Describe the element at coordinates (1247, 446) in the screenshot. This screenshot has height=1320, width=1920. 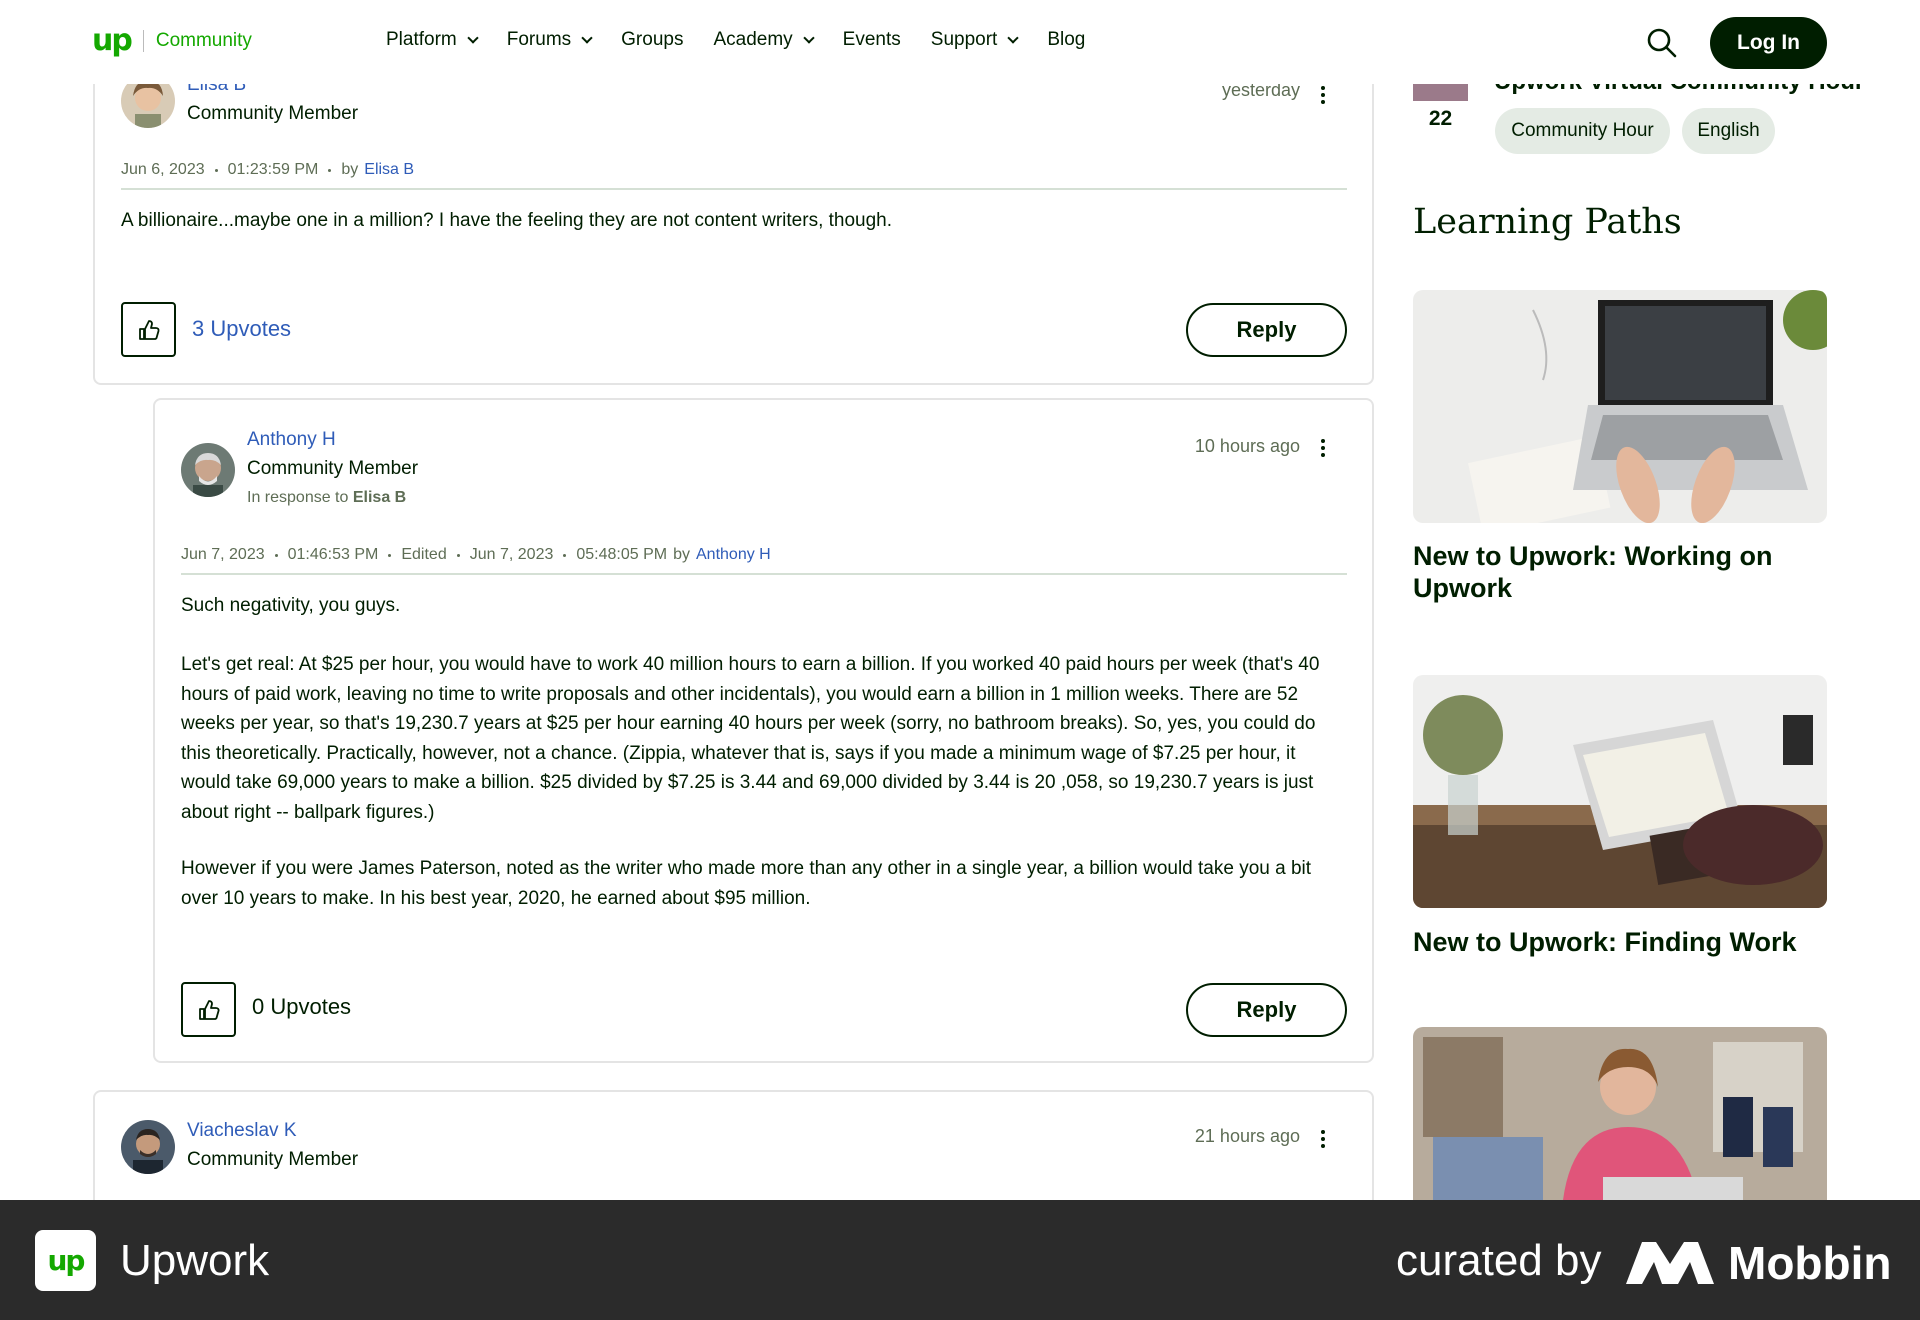
I see `post-time: 10 hours ago` at that location.